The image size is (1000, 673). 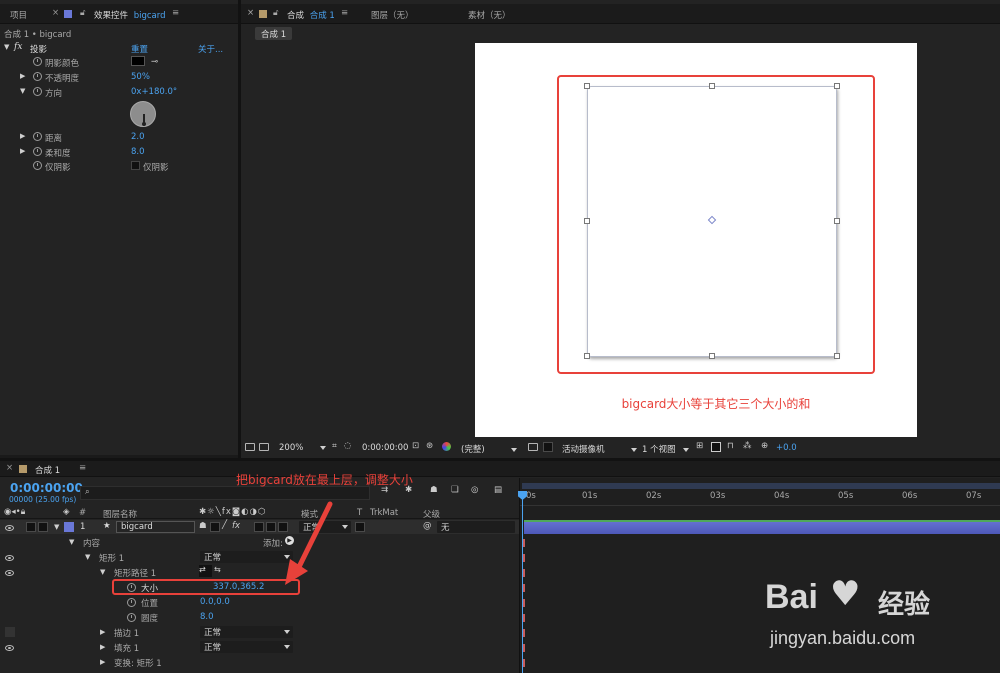 I want to click on views-dropdown: 1 个视图, so click(x=666, y=449).